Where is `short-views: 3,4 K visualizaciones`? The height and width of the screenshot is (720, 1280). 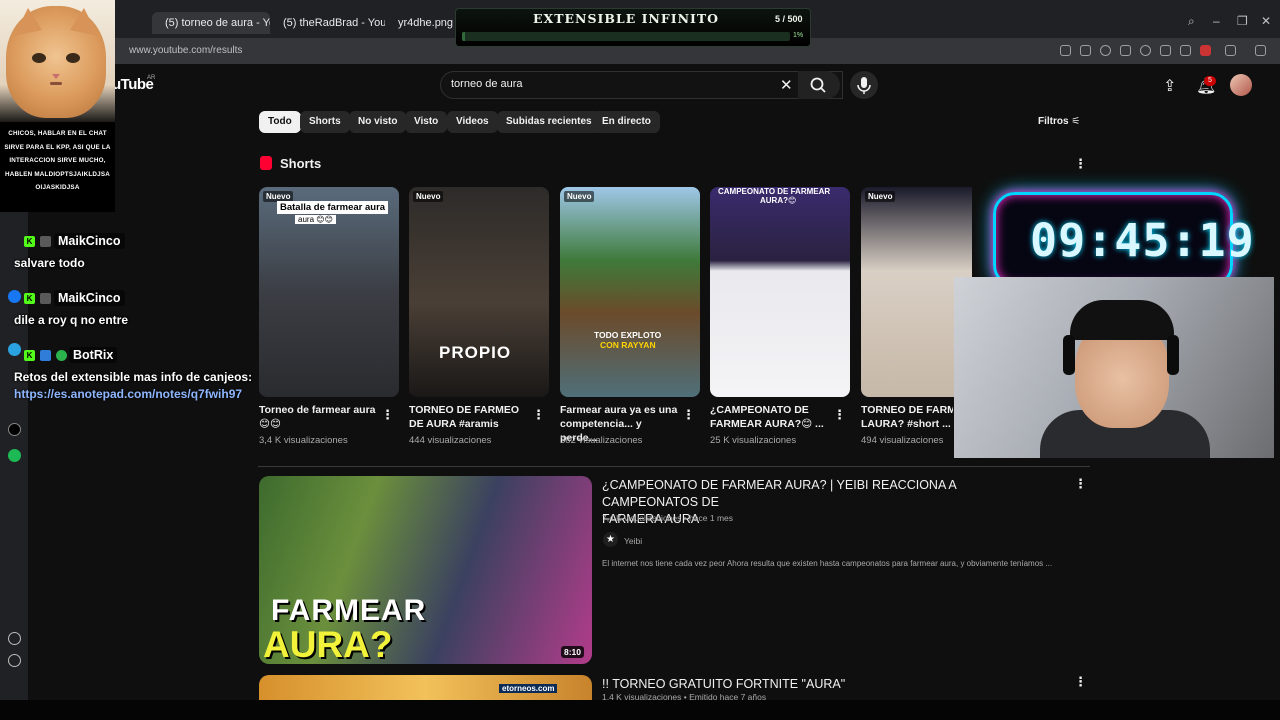 short-views: 3,4 K visualizaciones is located at coordinates (303, 440).